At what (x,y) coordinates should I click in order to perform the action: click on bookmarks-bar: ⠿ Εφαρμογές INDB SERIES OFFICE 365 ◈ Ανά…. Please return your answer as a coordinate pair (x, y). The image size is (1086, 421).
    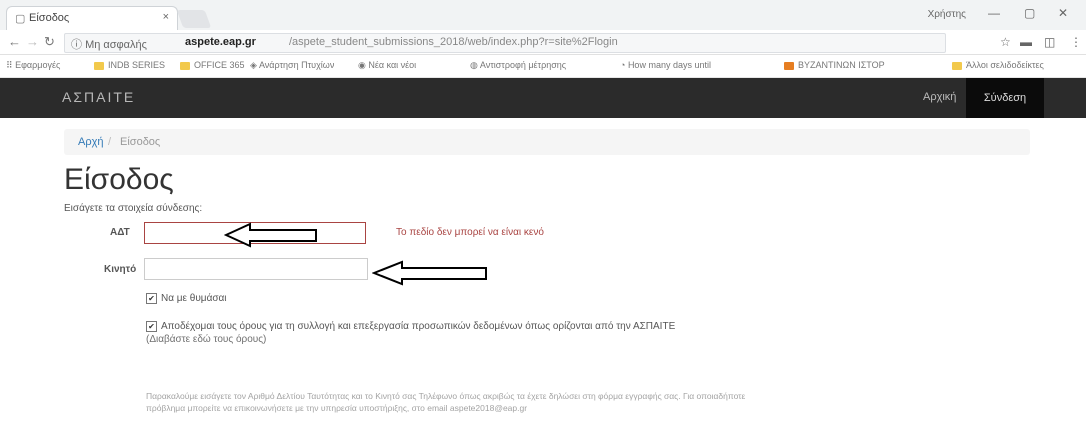
    Looking at the image, I should click on (543, 66).